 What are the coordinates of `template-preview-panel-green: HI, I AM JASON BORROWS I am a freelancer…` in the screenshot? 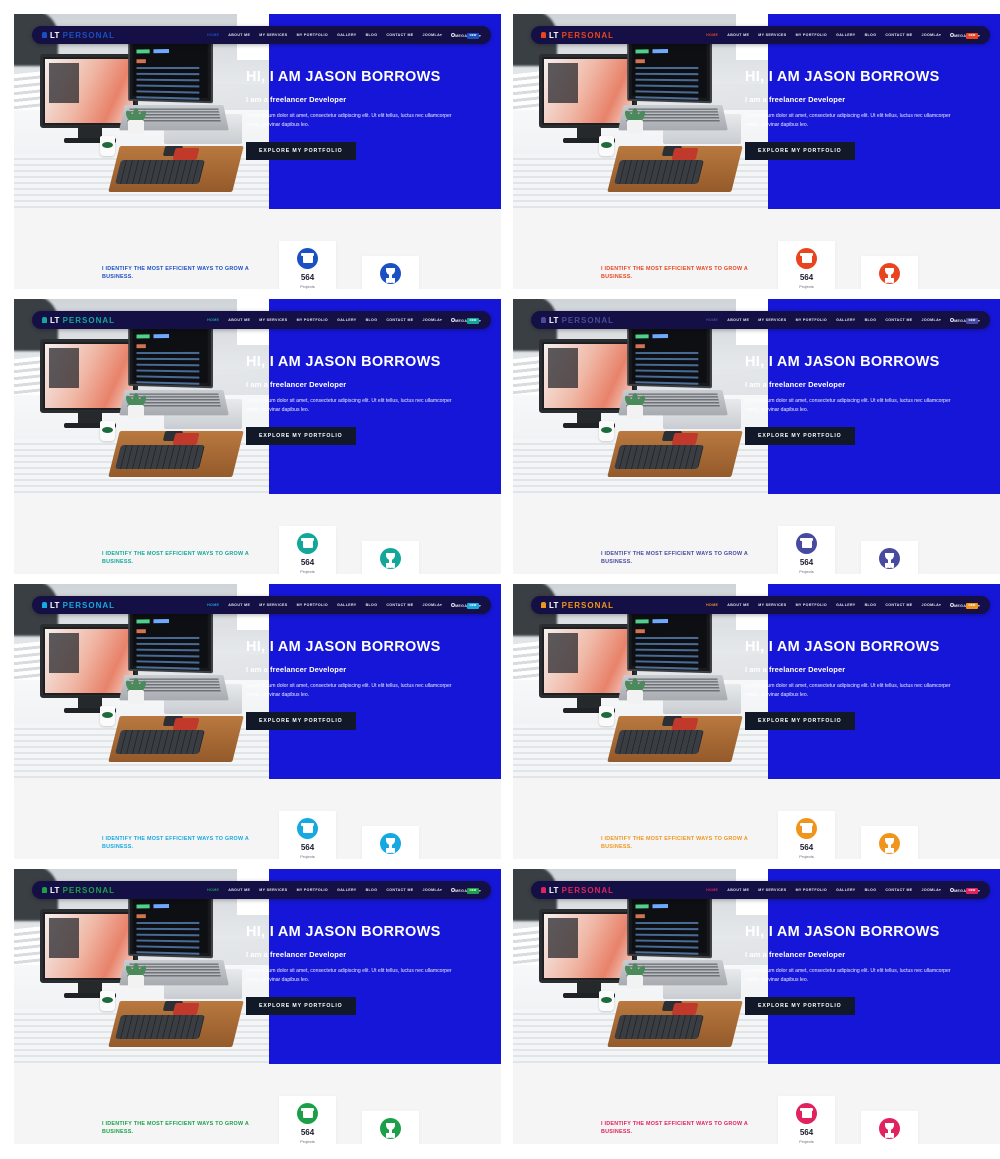 It's located at (257, 1006).